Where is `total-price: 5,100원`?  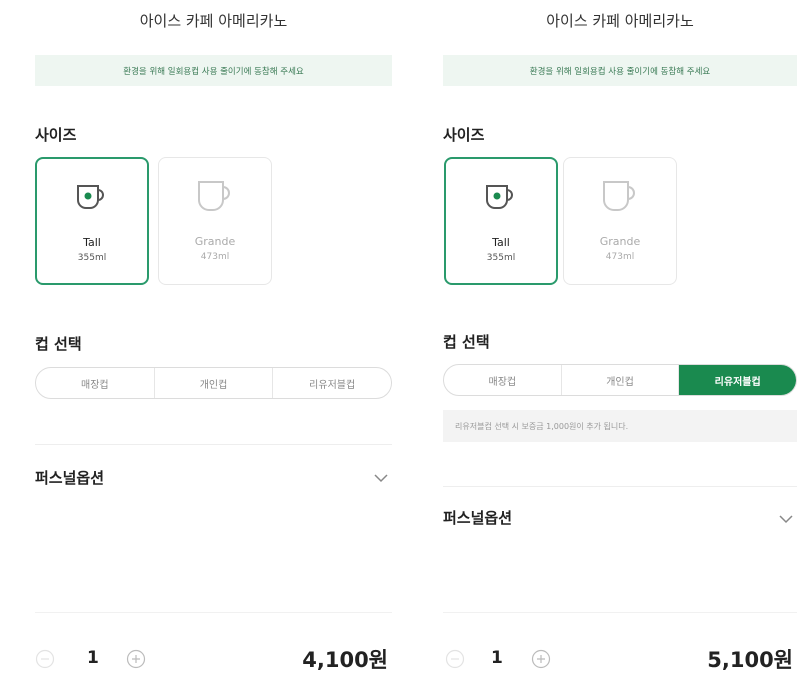 total-price: 5,100원 is located at coordinates (750, 660).